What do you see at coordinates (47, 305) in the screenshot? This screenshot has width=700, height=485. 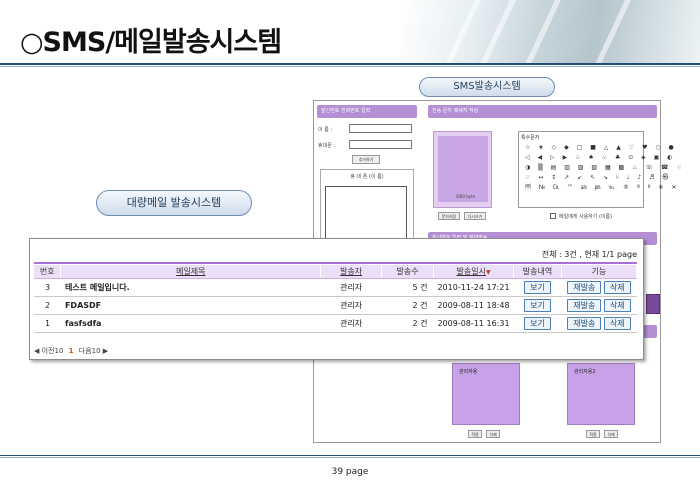 I see `row-number: 2` at bounding box center [47, 305].